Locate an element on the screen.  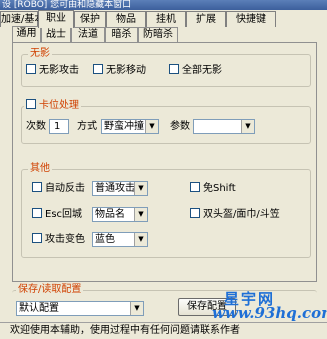
subtab-general: 通用 is located at coordinates (26, 34).